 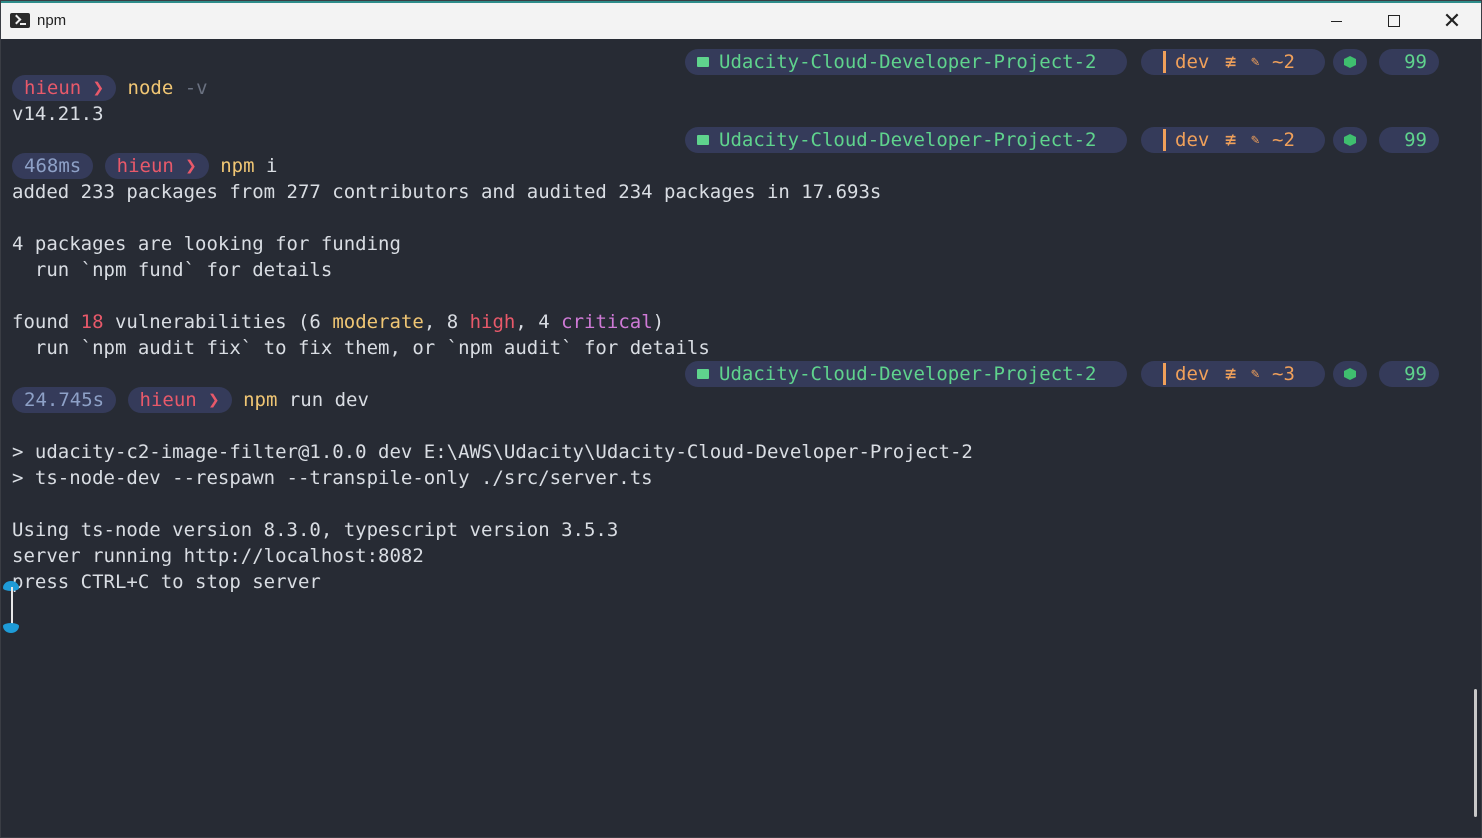 What do you see at coordinates (52, 20) in the screenshot?
I see `window-title: npm` at bounding box center [52, 20].